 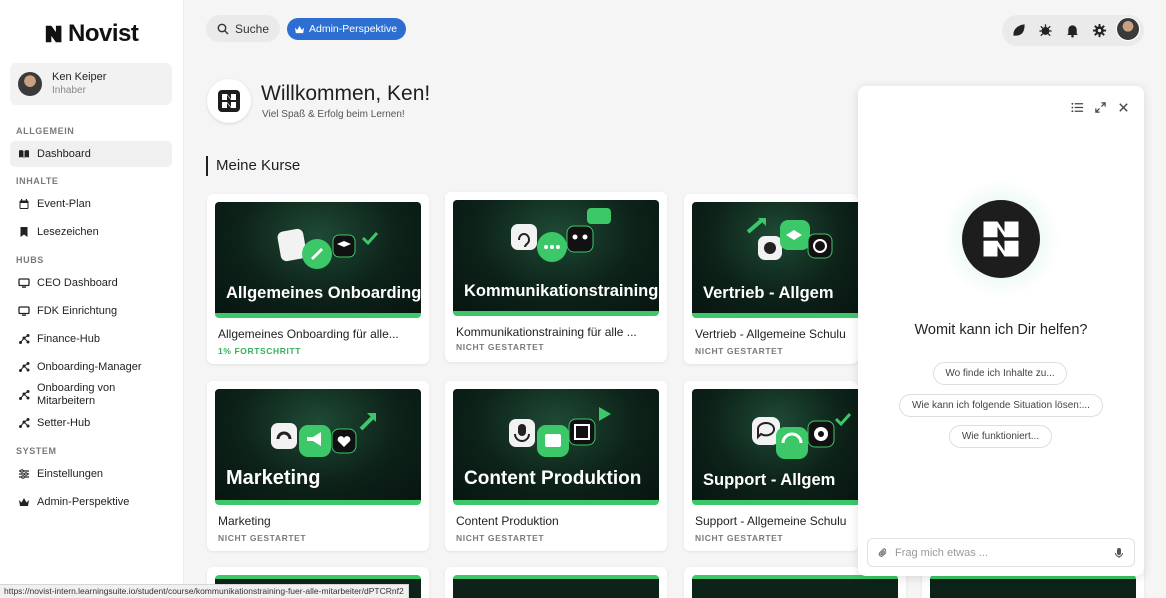 What do you see at coordinates (883, 553) in the screenshot?
I see `paperclip-icon` at bounding box center [883, 553].